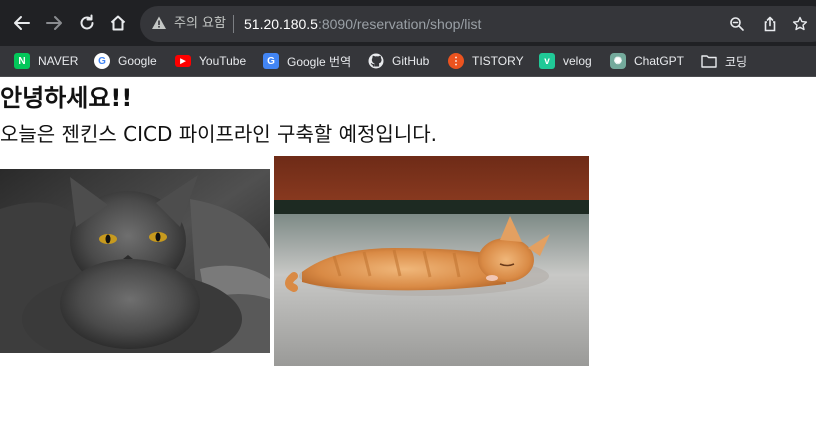 The height and width of the screenshot is (447, 816). Describe the element at coordinates (118, 23) in the screenshot. I see `home-icon` at that location.